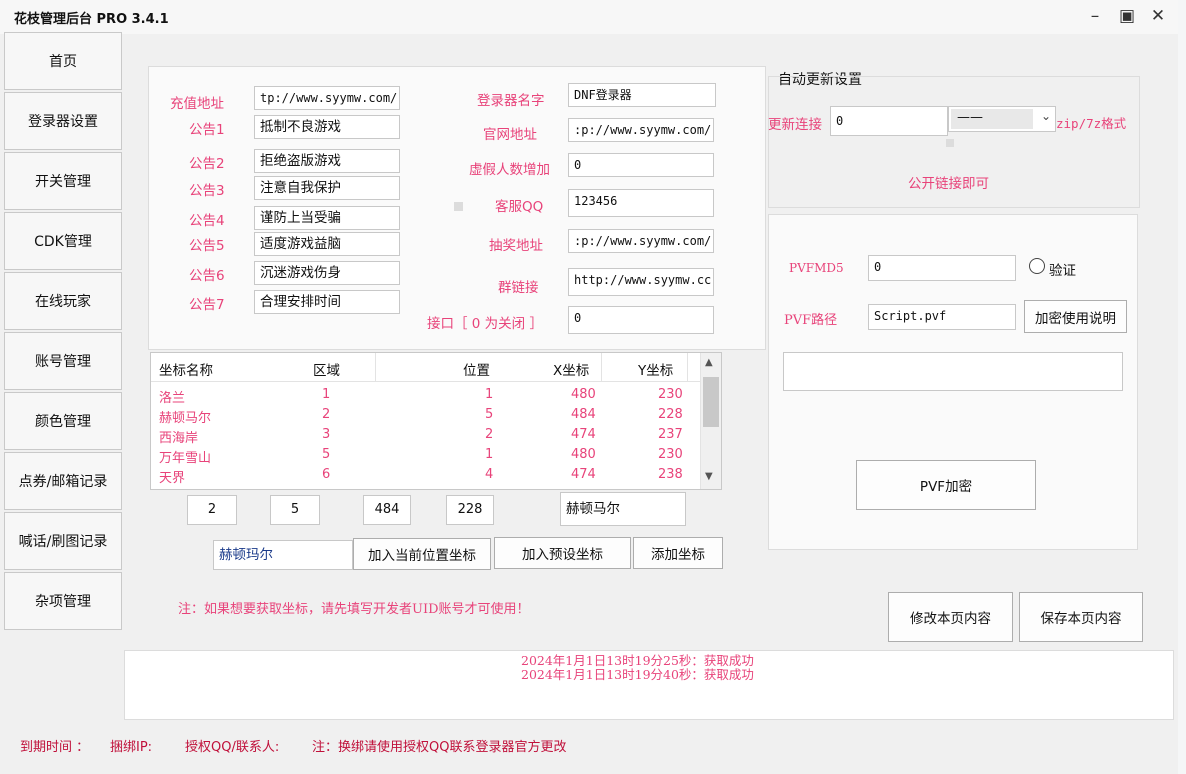  Describe the element at coordinates (811, 320) in the screenshot. I see `pvf-path-label: PVF路径` at that location.